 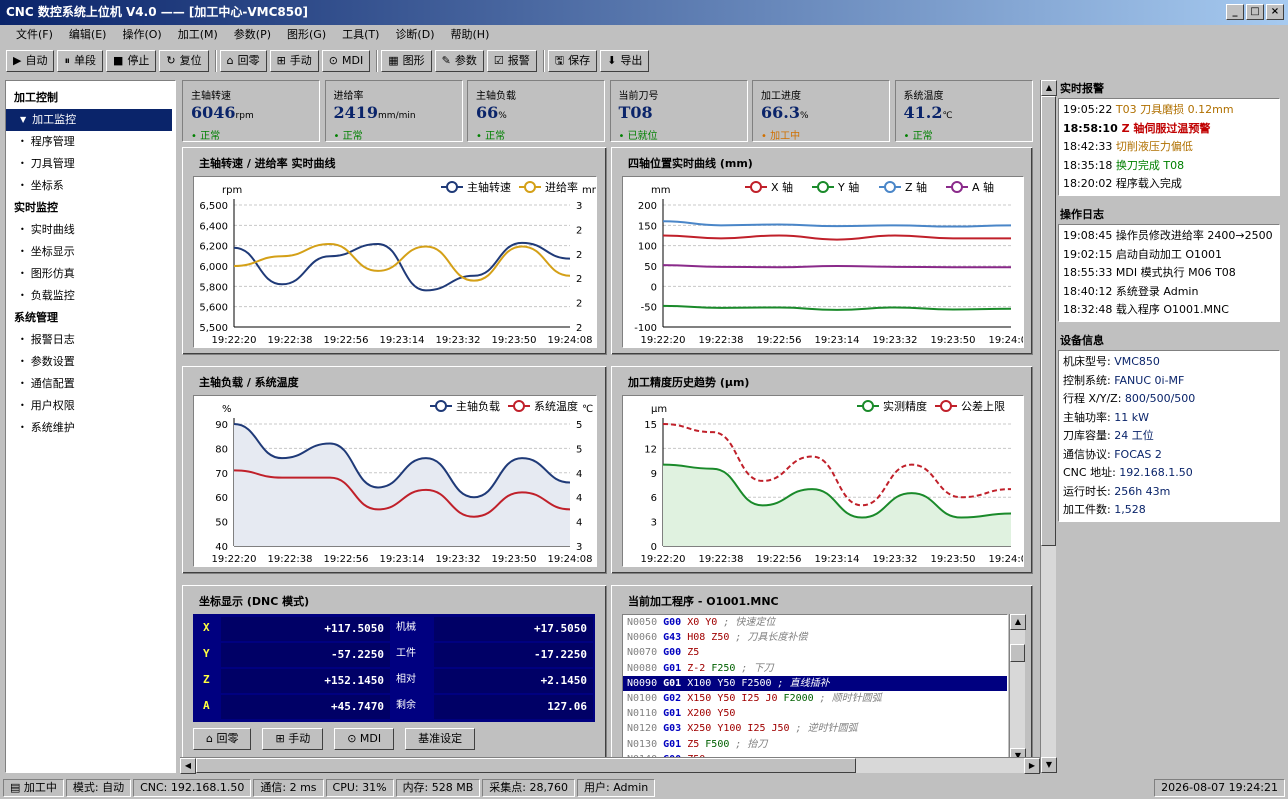 I want to click on main-scrollbar: ▲ ▼, so click(x=1048, y=426).